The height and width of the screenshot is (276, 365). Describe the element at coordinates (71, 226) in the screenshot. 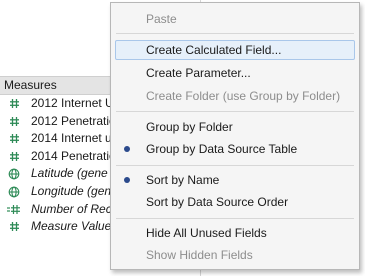

I see `field-label: Measure Value` at that location.